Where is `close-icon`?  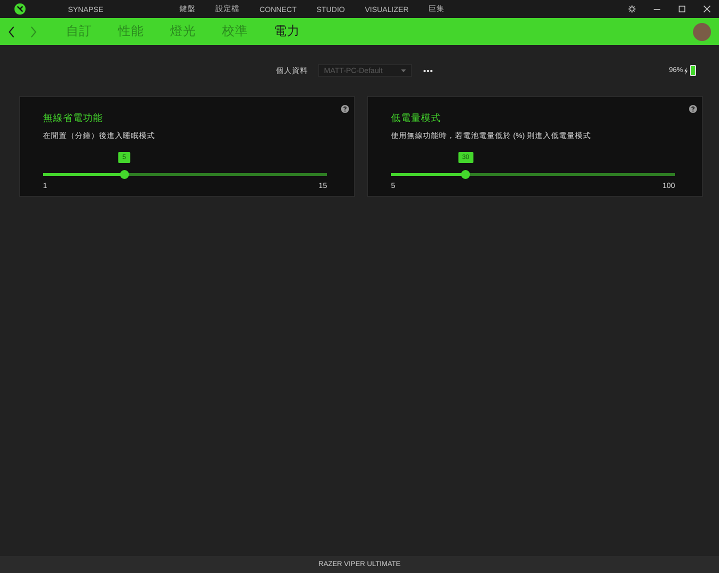
close-icon is located at coordinates (707, 9).